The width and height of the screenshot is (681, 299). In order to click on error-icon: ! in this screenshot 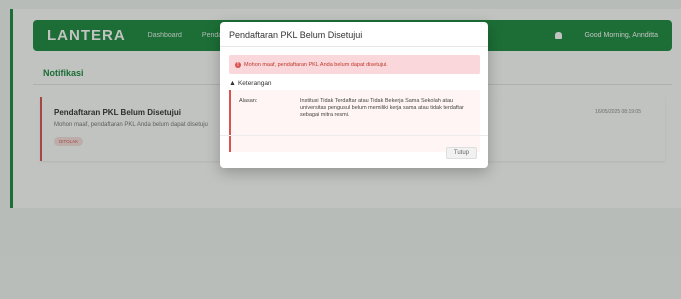, I will do `click(238, 64)`.